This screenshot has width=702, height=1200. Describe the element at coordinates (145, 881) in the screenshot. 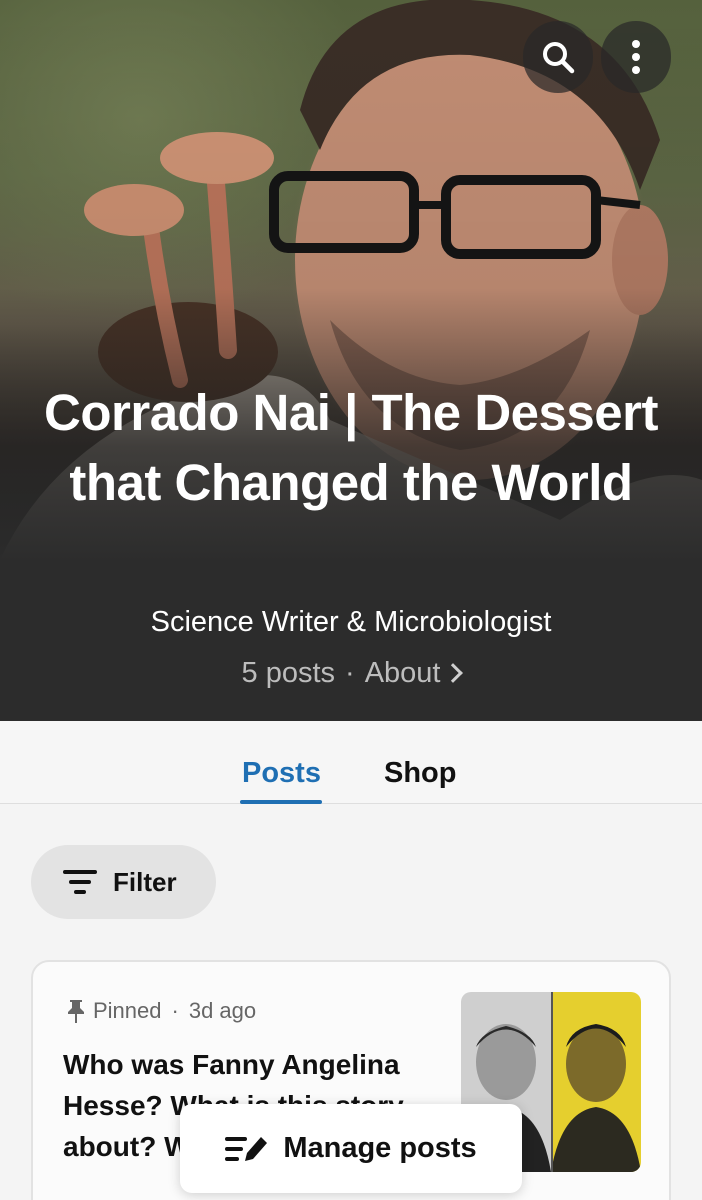

I see `filter-label: Filter` at that location.